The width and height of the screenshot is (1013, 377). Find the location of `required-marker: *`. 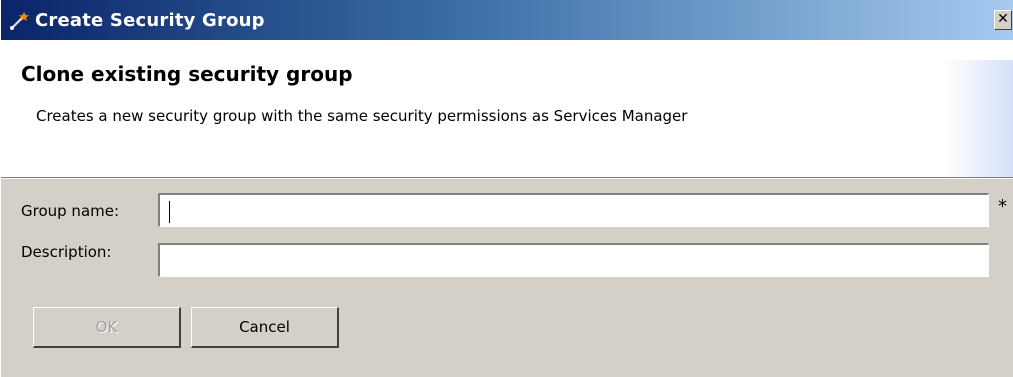

required-marker: * is located at coordinates (1002, 206).